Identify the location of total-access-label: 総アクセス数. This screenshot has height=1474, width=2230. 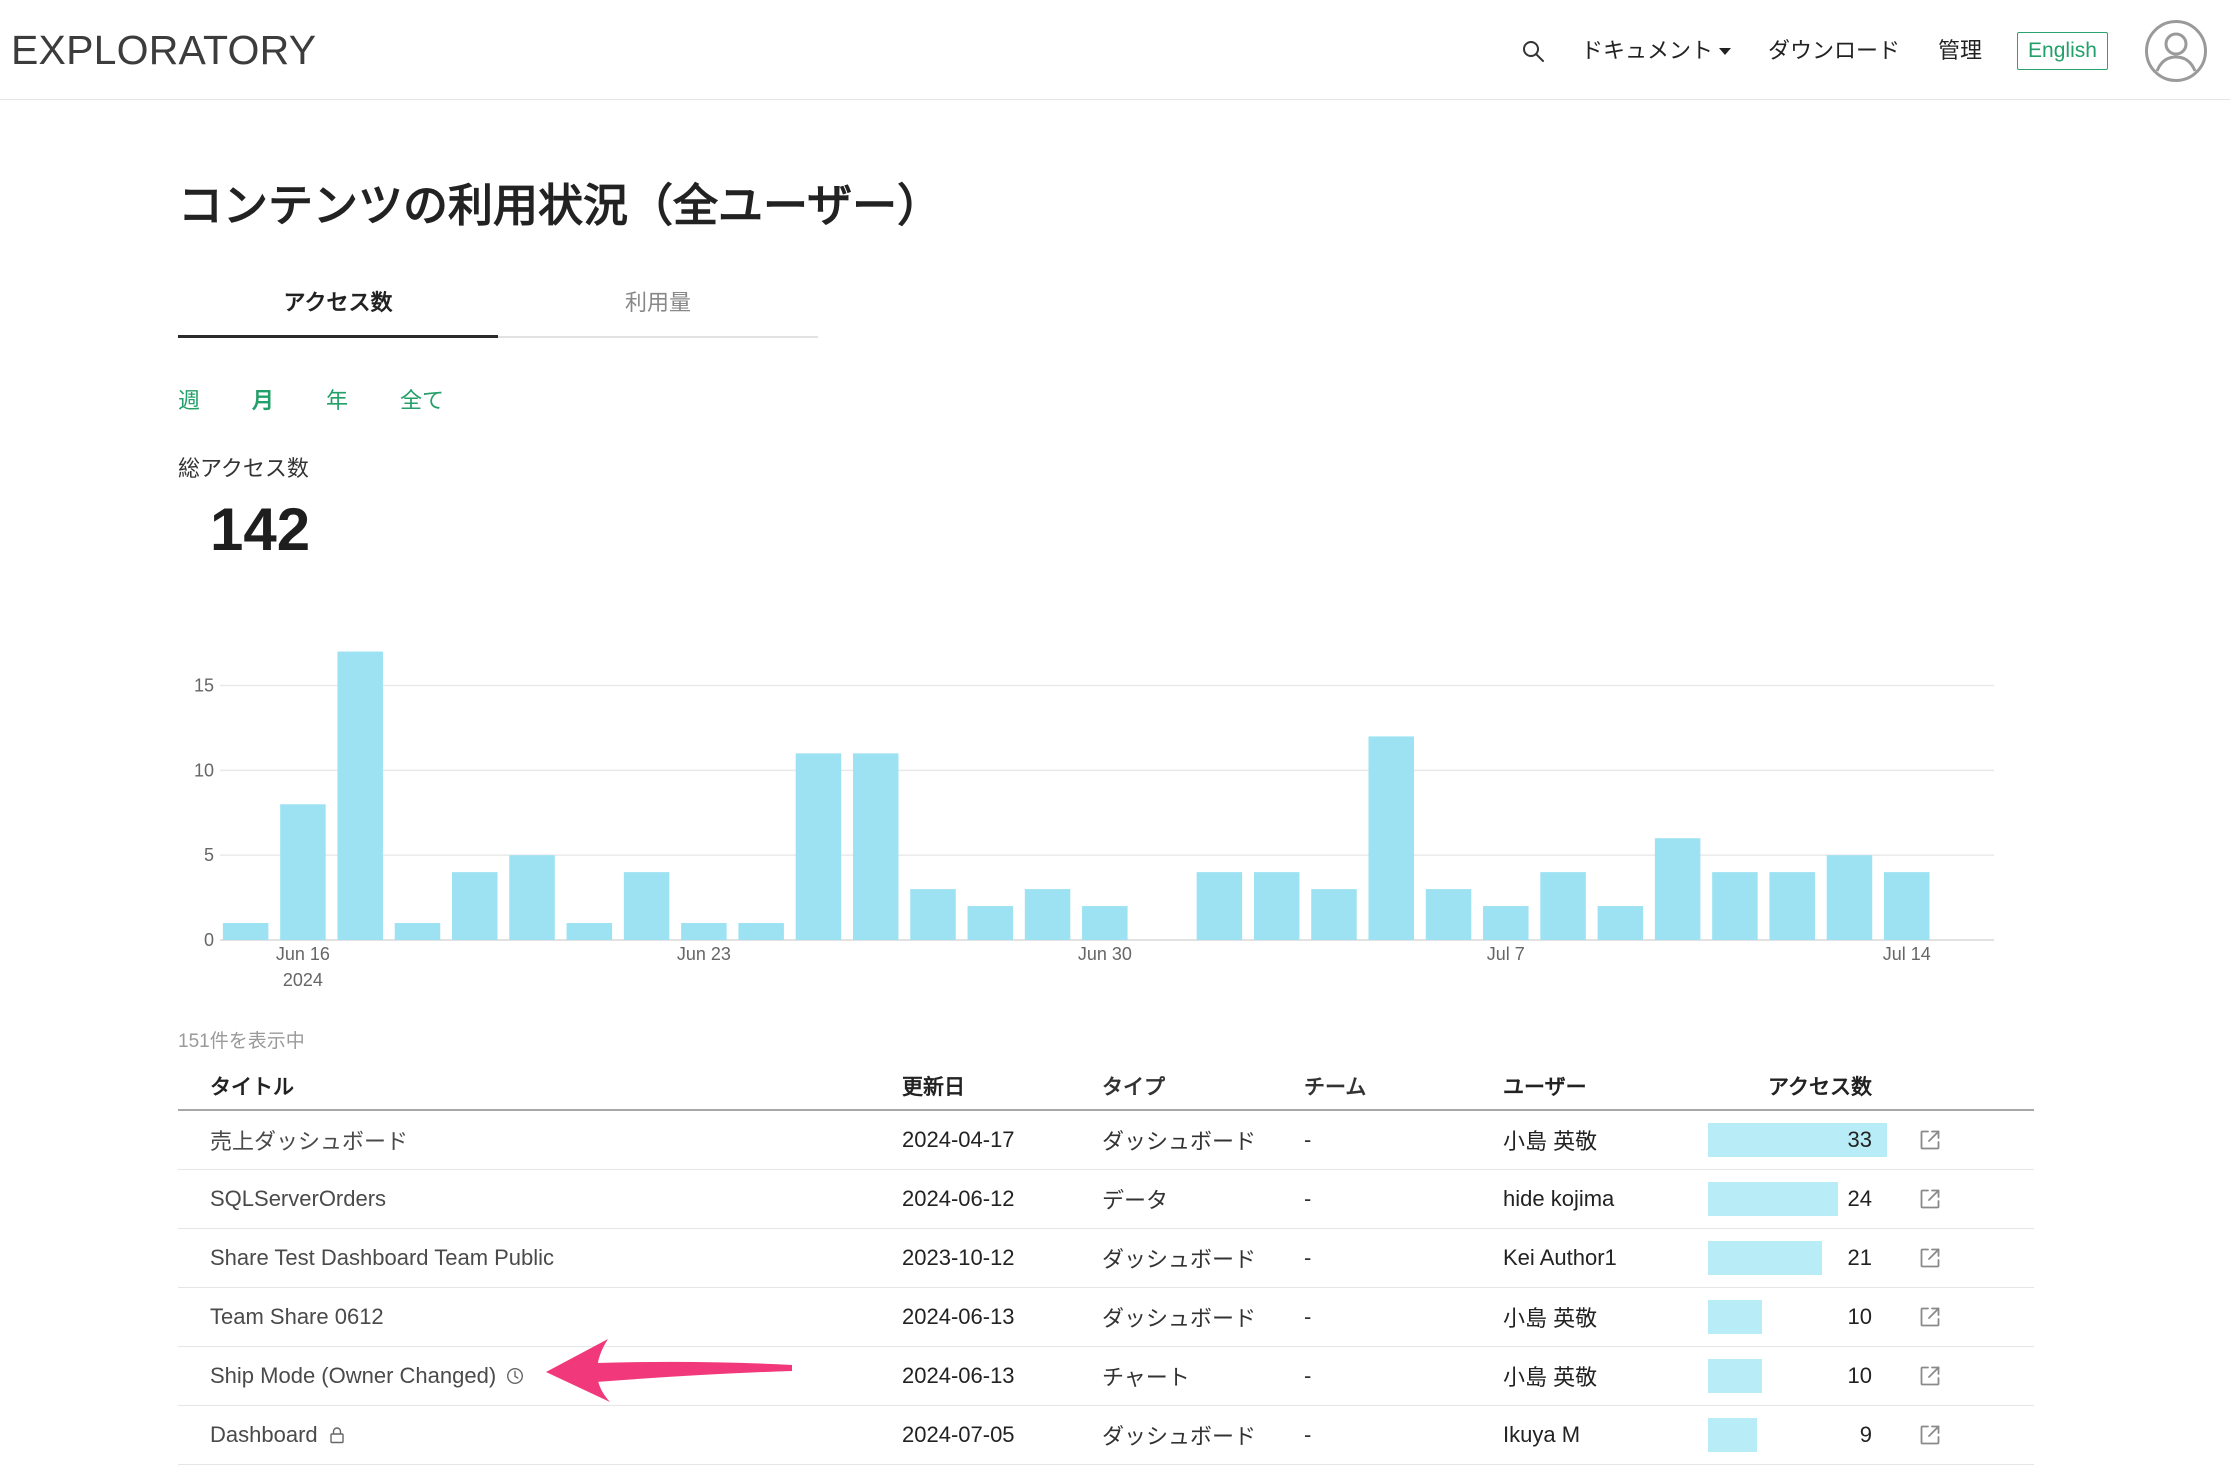
(243, 468).